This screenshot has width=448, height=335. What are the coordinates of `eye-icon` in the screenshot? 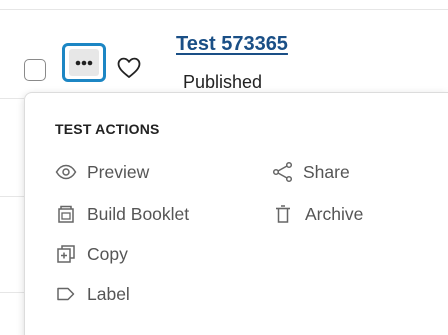 It's located at (66, 172).